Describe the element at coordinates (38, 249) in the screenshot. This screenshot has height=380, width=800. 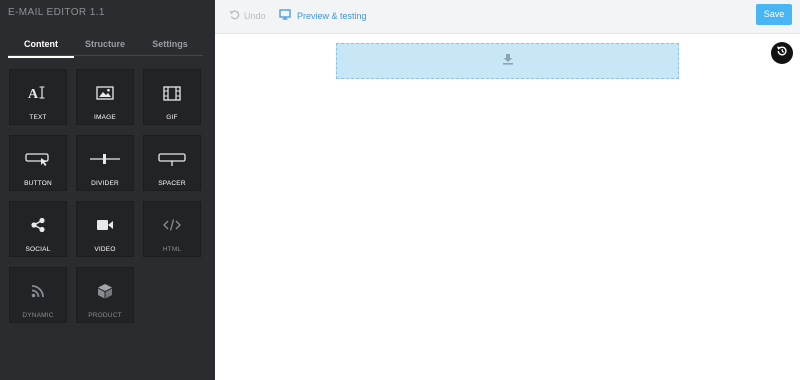
I see `block-label: SOCIAL` at that location.